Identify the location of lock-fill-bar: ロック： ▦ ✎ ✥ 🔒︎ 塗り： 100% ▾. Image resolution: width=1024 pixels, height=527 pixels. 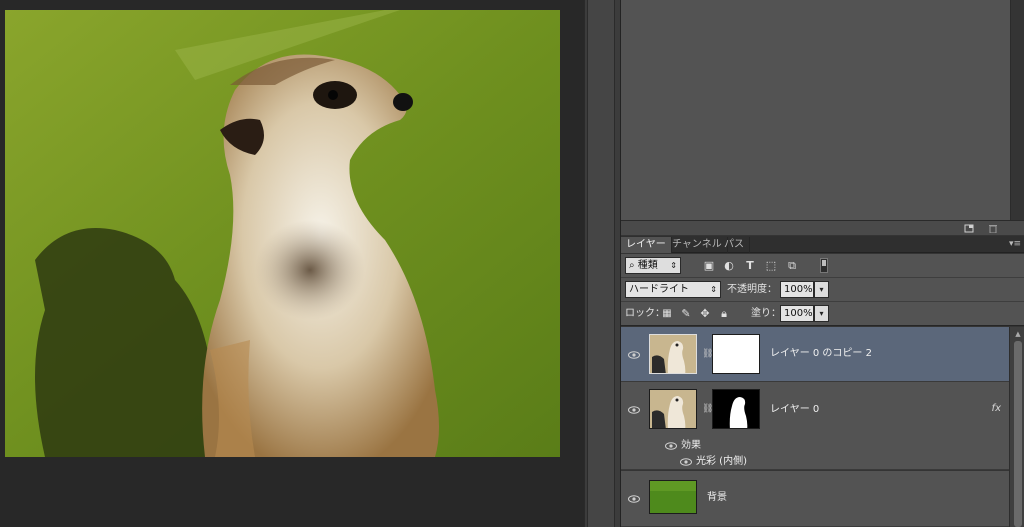
(822, 314).